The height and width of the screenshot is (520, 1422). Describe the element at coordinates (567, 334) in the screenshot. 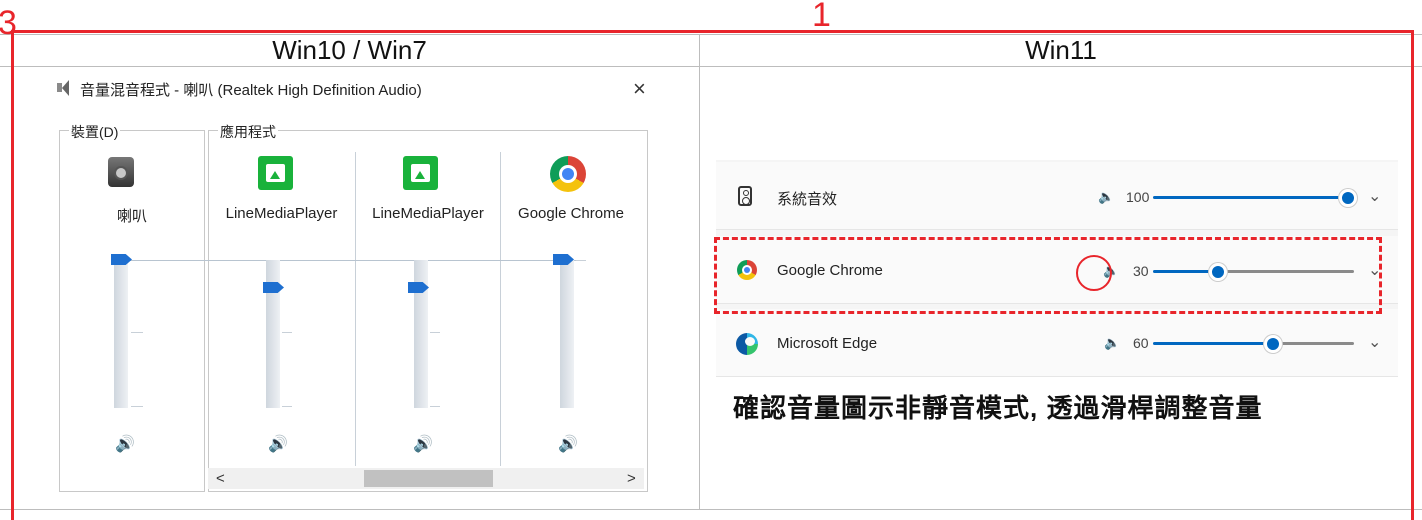

I see `app-volume-track` at that location.